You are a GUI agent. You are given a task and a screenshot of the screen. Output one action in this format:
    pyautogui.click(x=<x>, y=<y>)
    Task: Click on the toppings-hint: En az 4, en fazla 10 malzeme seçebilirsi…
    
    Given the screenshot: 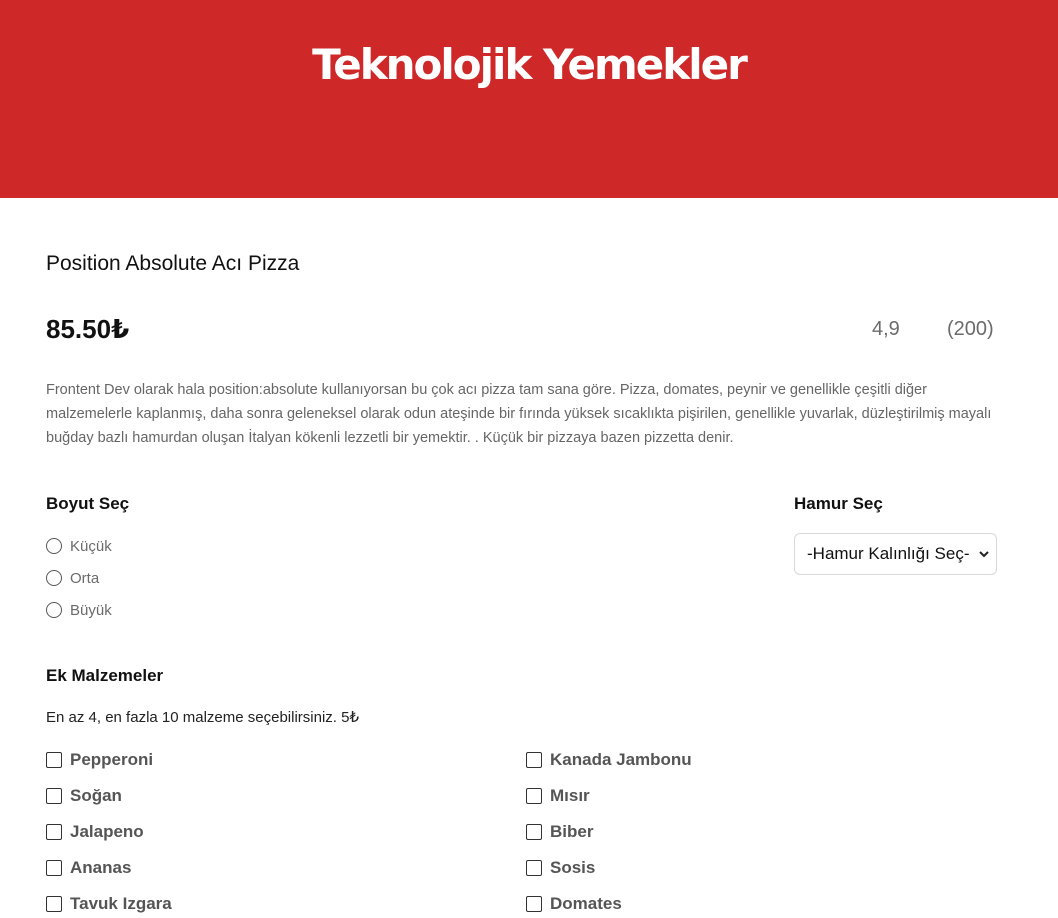 What is the action you would take?
    pyautogui.click(x=203, y=717)
    